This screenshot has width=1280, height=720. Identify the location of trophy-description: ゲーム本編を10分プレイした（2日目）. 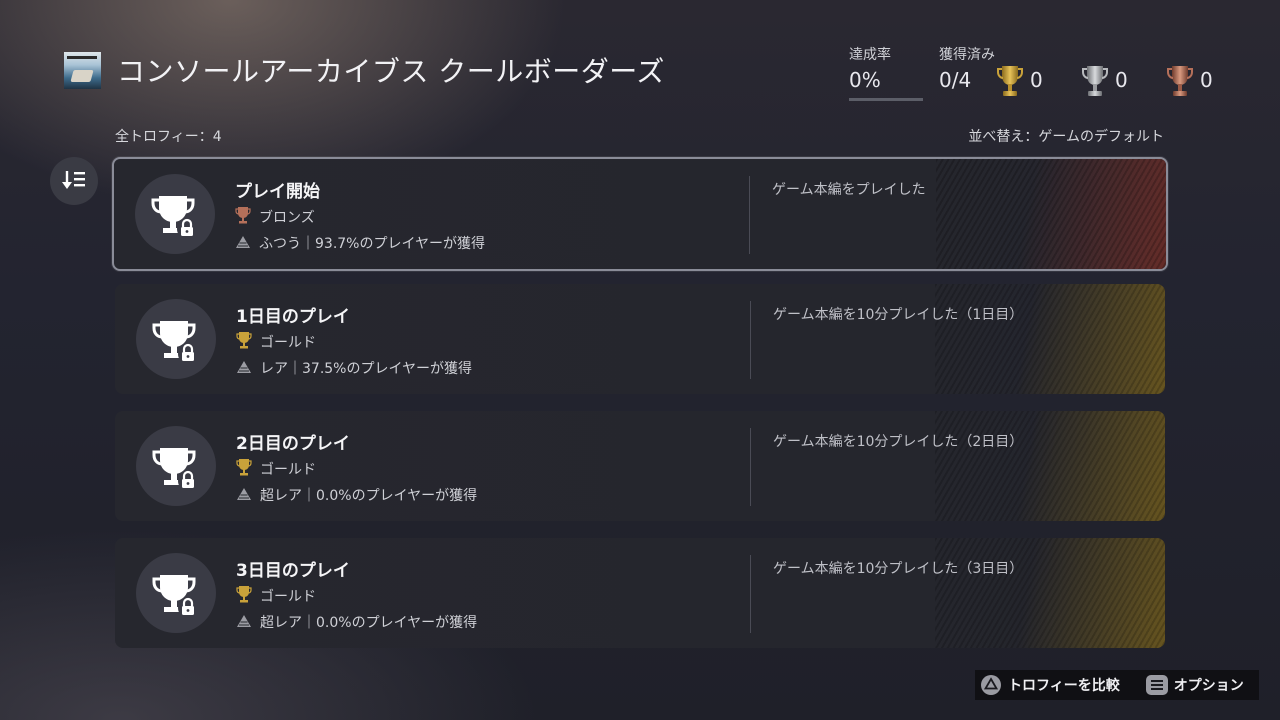
(898, 442).